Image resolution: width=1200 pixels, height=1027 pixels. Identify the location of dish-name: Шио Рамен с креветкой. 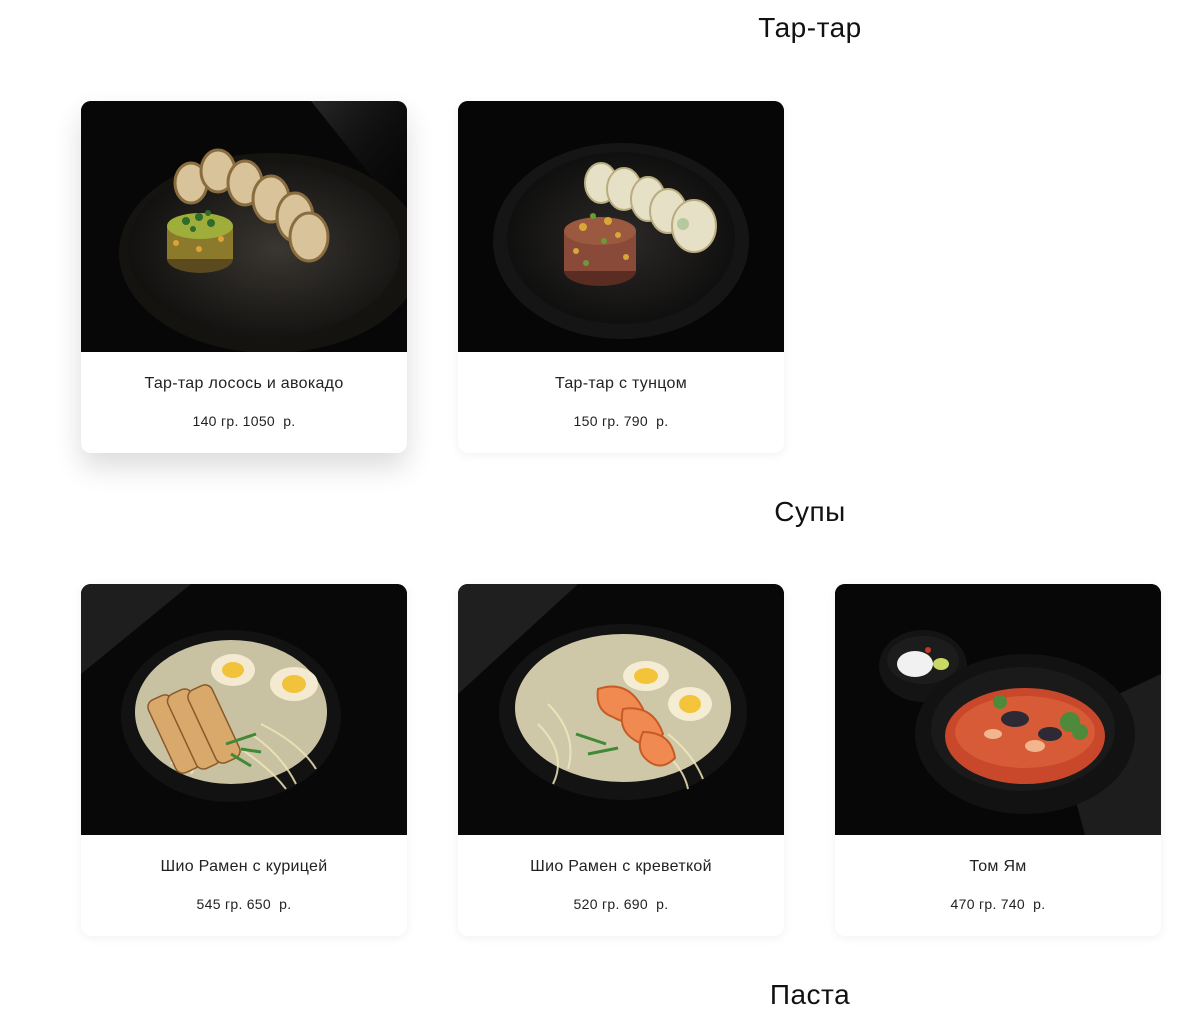
(621, 866).